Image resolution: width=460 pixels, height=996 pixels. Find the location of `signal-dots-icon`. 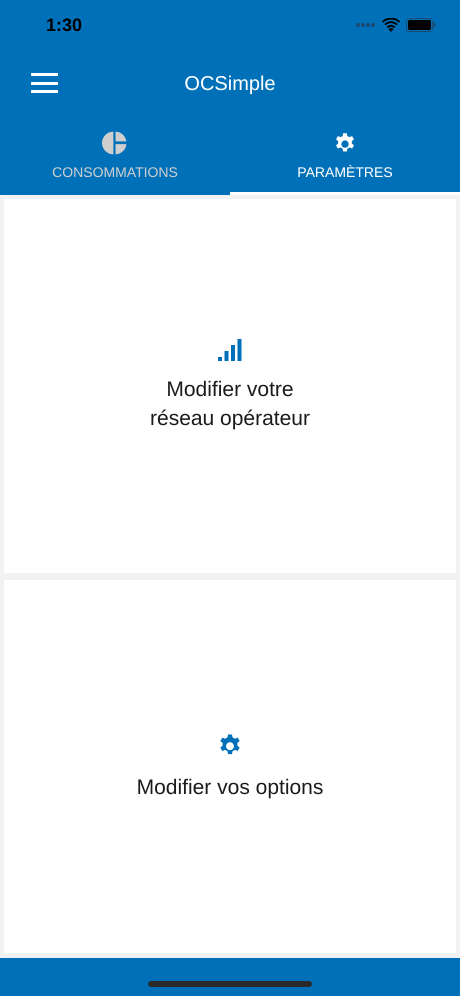

signal-dots-icon is located at coordinates (366, 25).